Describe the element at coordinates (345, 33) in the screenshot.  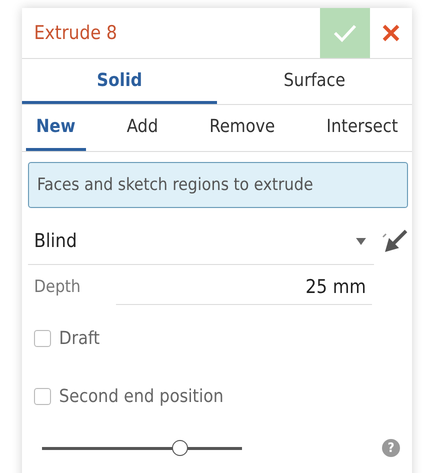
I see `checkmark-icon` at that location.